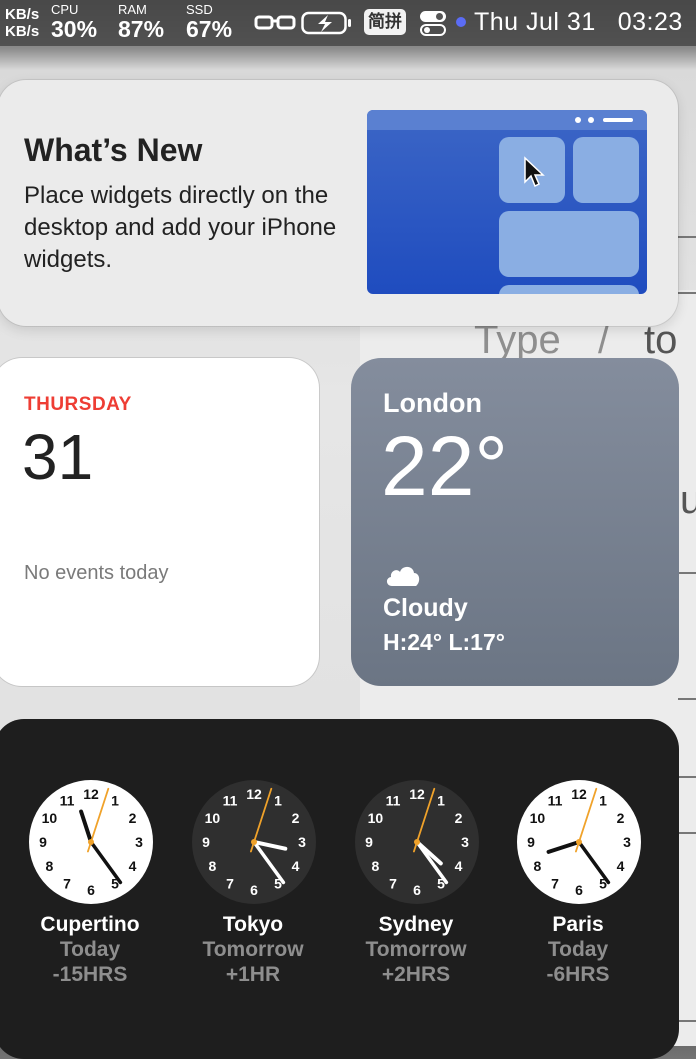  What do you see at coordinates (253, 924) in the screenshot?
I see `world-clock-city: Tokyo` at bounding box center [253, 924].